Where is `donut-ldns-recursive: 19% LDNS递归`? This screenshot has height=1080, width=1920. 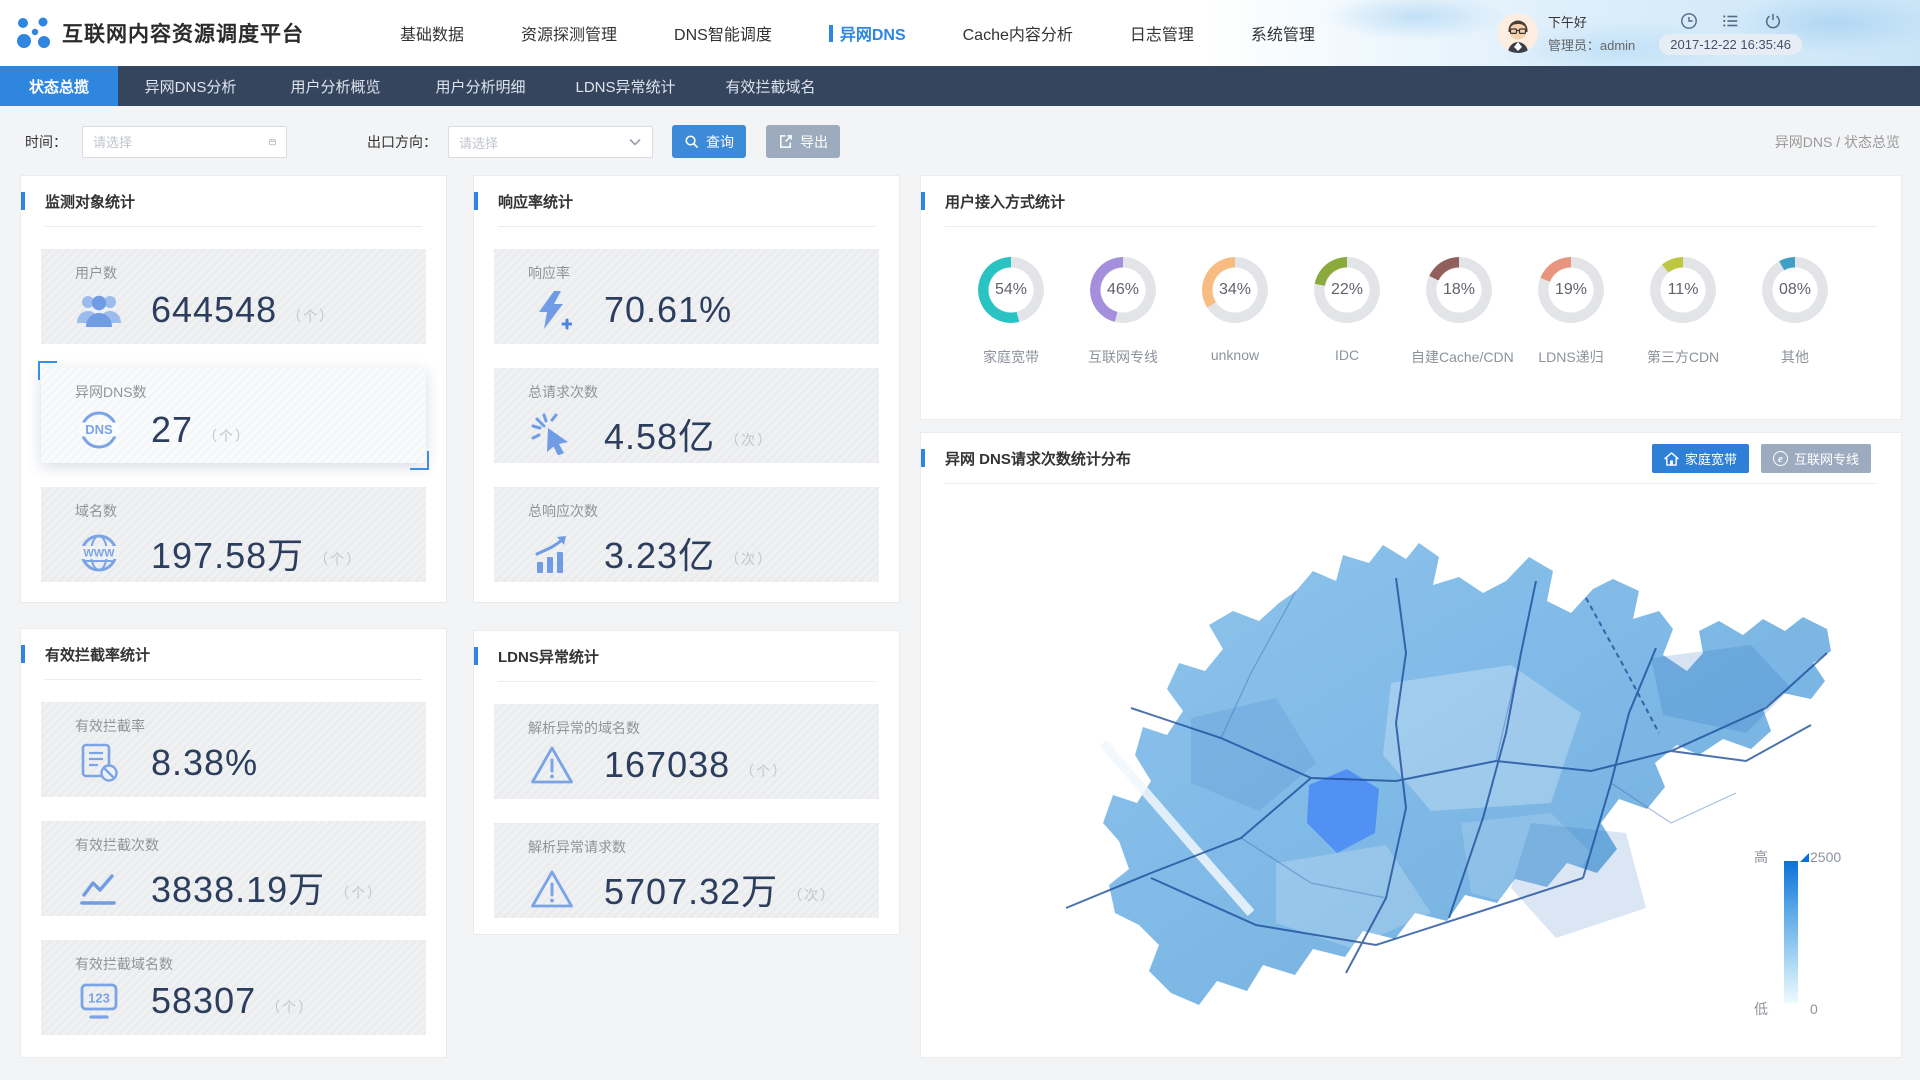
donut-ldns-recursive: 19% LDNS递归 is located at coordinates (1571, 312).